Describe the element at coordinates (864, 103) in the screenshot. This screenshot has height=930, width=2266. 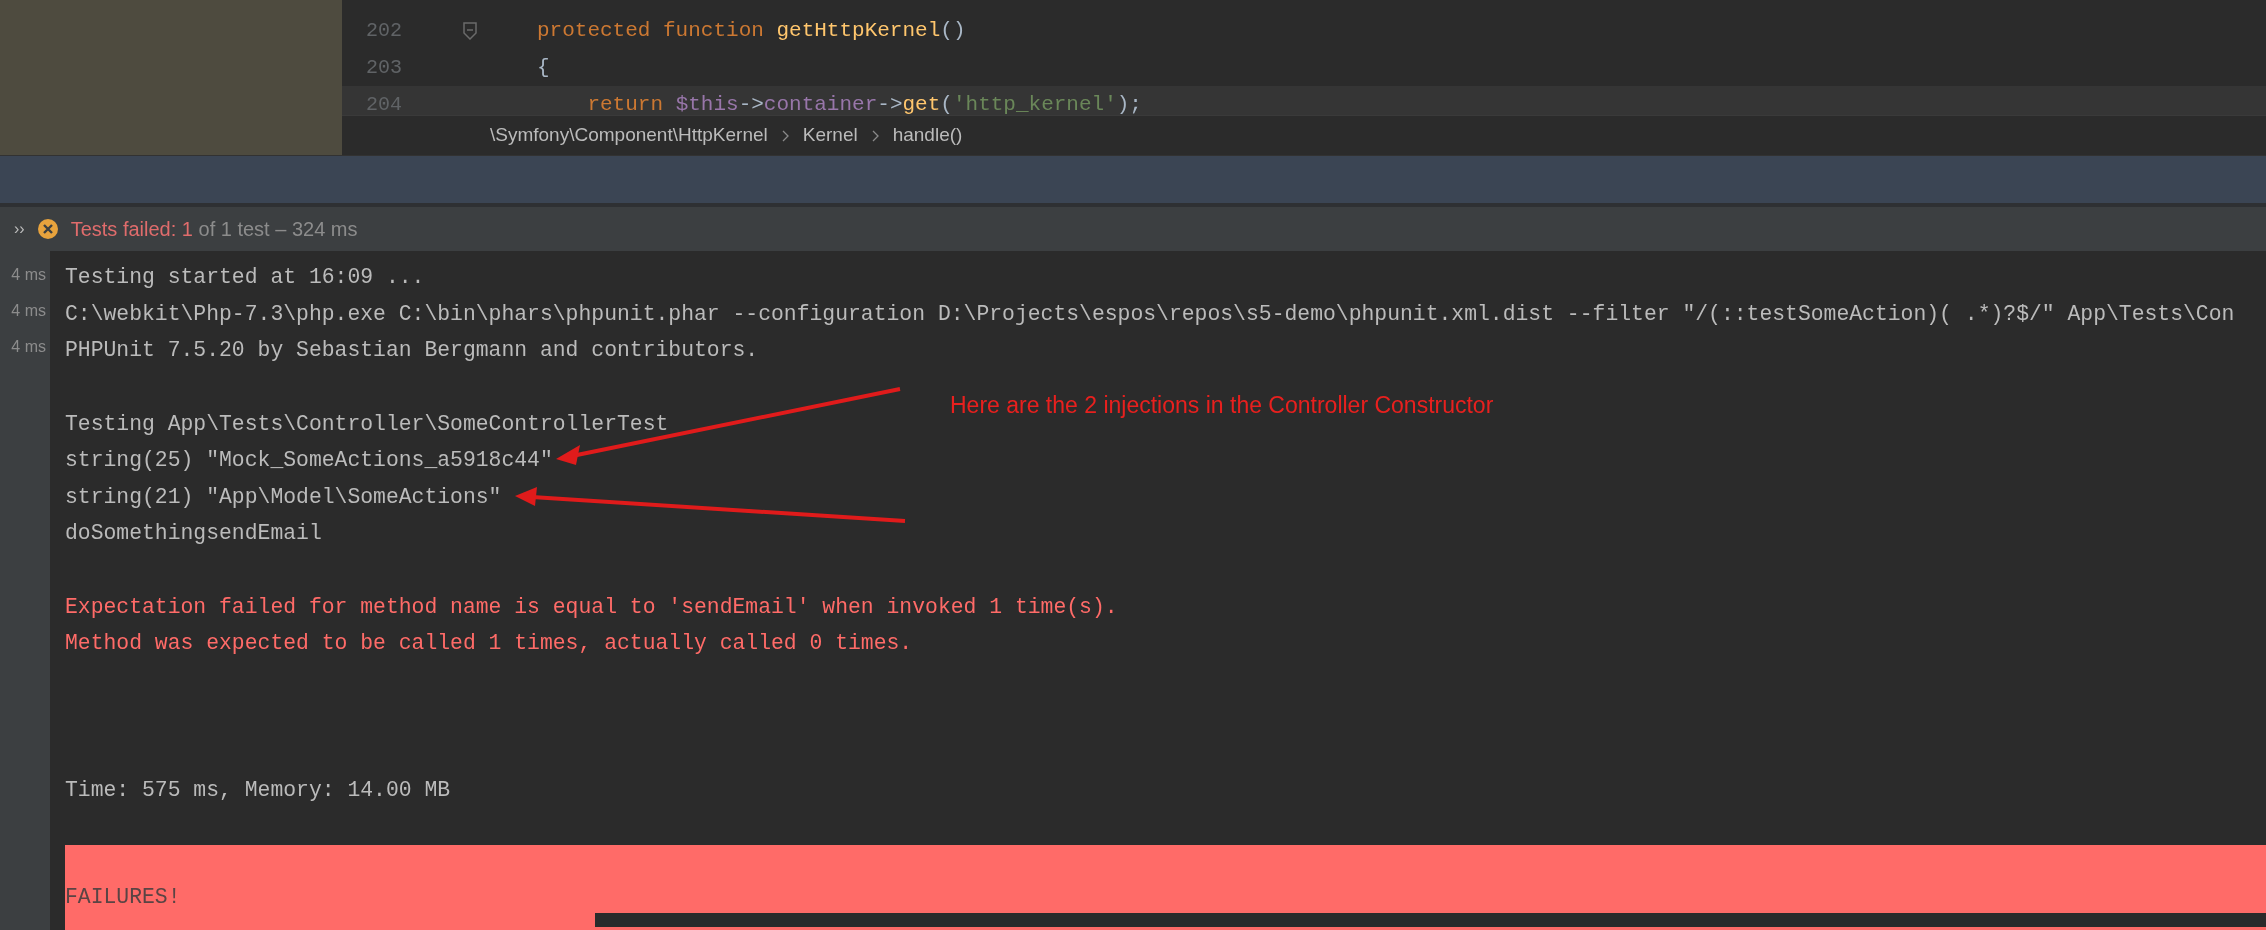
I see `code-line: return $this->container->get('http_kernel');` at that location.